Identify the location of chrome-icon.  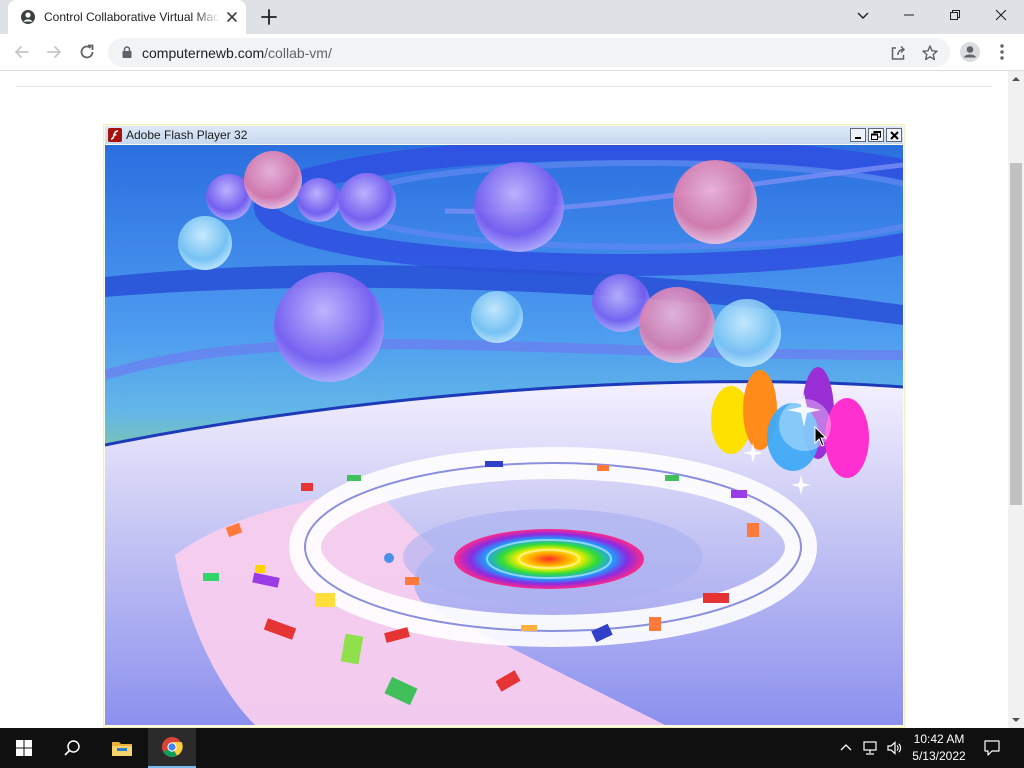
(172, 747).